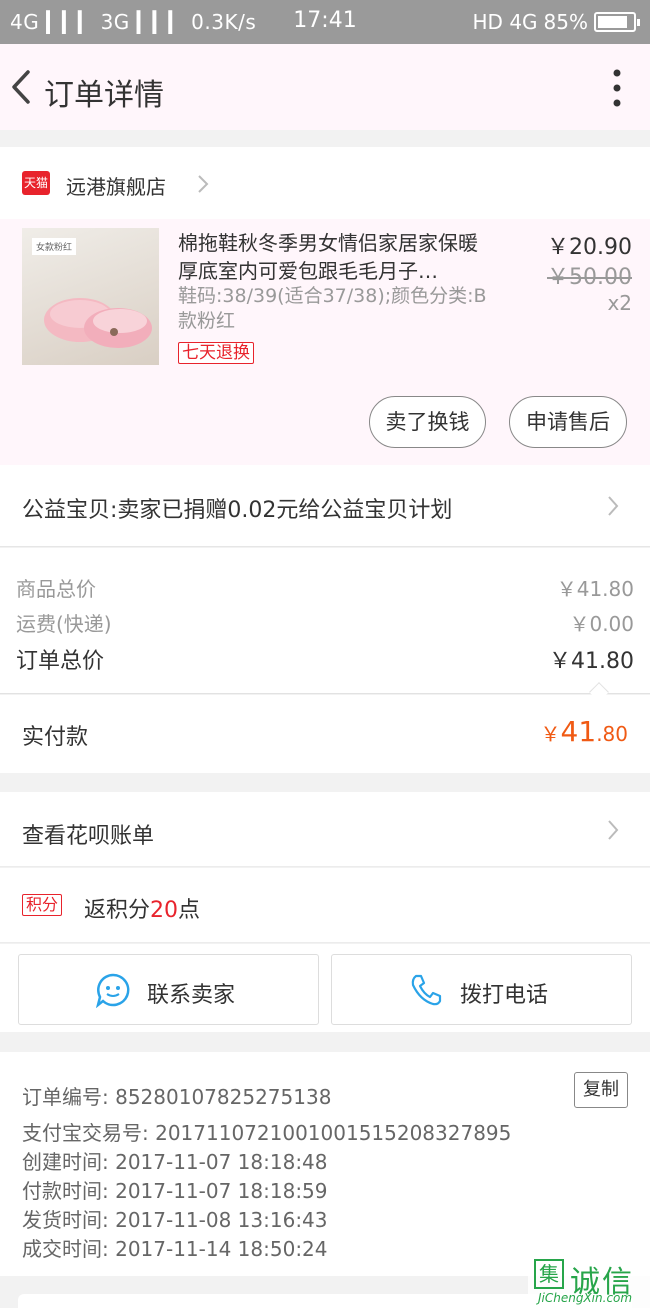 The height and width of the screenshot is (1308, 650). Describe the element at coordinates (104, 95) in the screenshot. I see `page-title: 订单详情` at that location.